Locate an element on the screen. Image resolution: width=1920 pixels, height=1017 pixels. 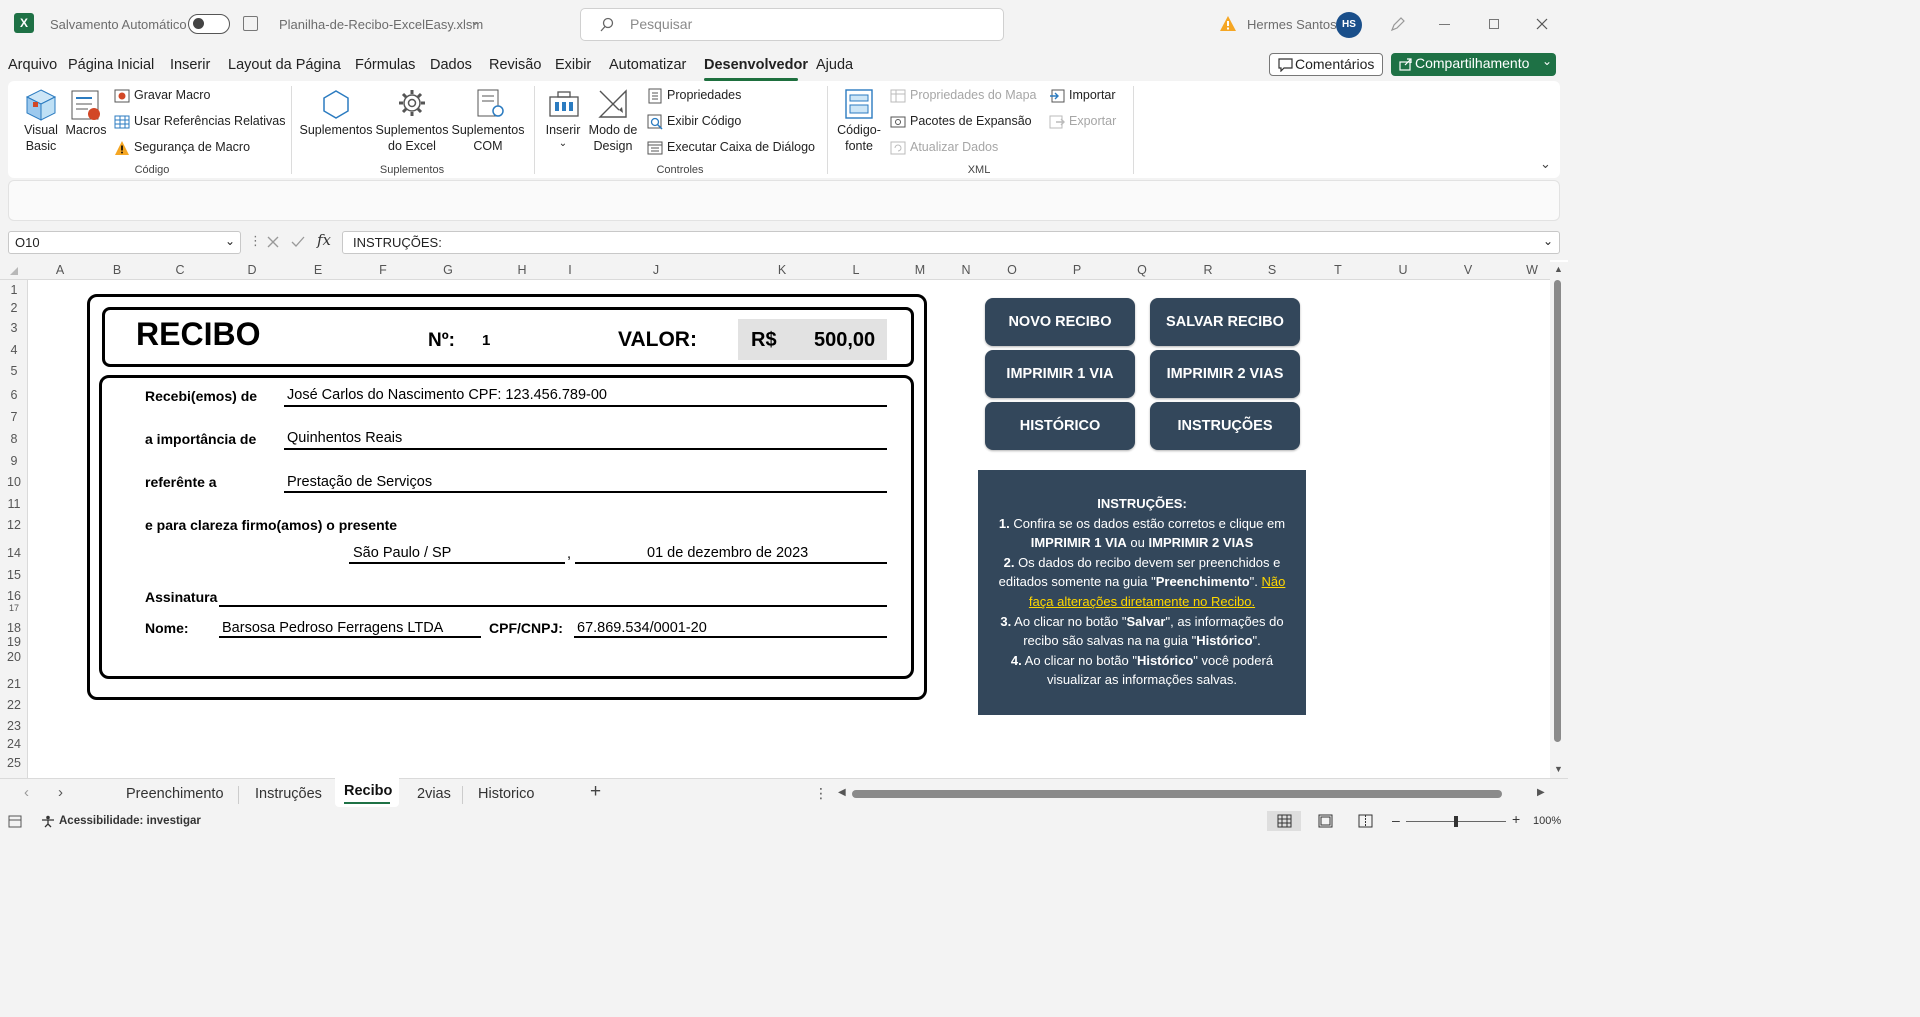
accessibility-status: Acessibilidade: investigar is located at coordinates (130, 821).